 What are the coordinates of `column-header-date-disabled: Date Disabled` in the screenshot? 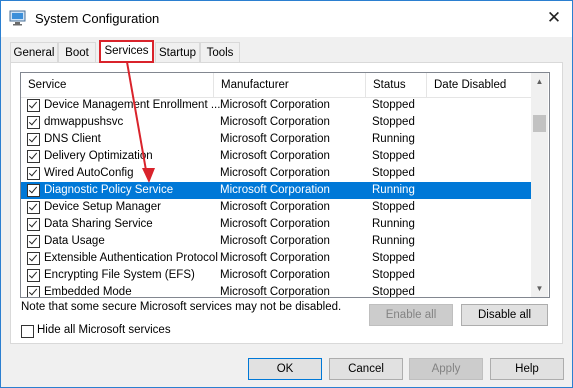 It's located at (479, 85).